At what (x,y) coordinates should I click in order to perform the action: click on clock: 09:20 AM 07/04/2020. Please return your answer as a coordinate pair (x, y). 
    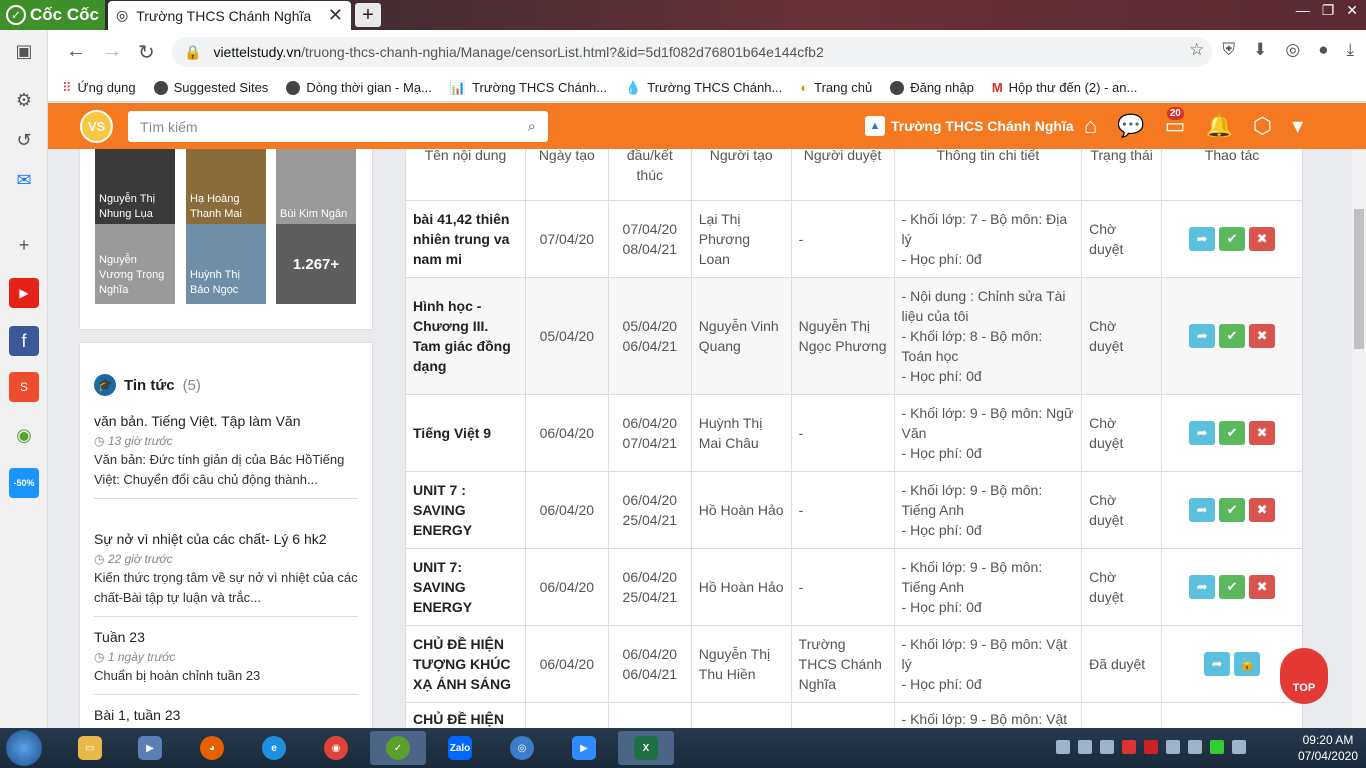
    Looking at the image, I should click on (1328, 748).